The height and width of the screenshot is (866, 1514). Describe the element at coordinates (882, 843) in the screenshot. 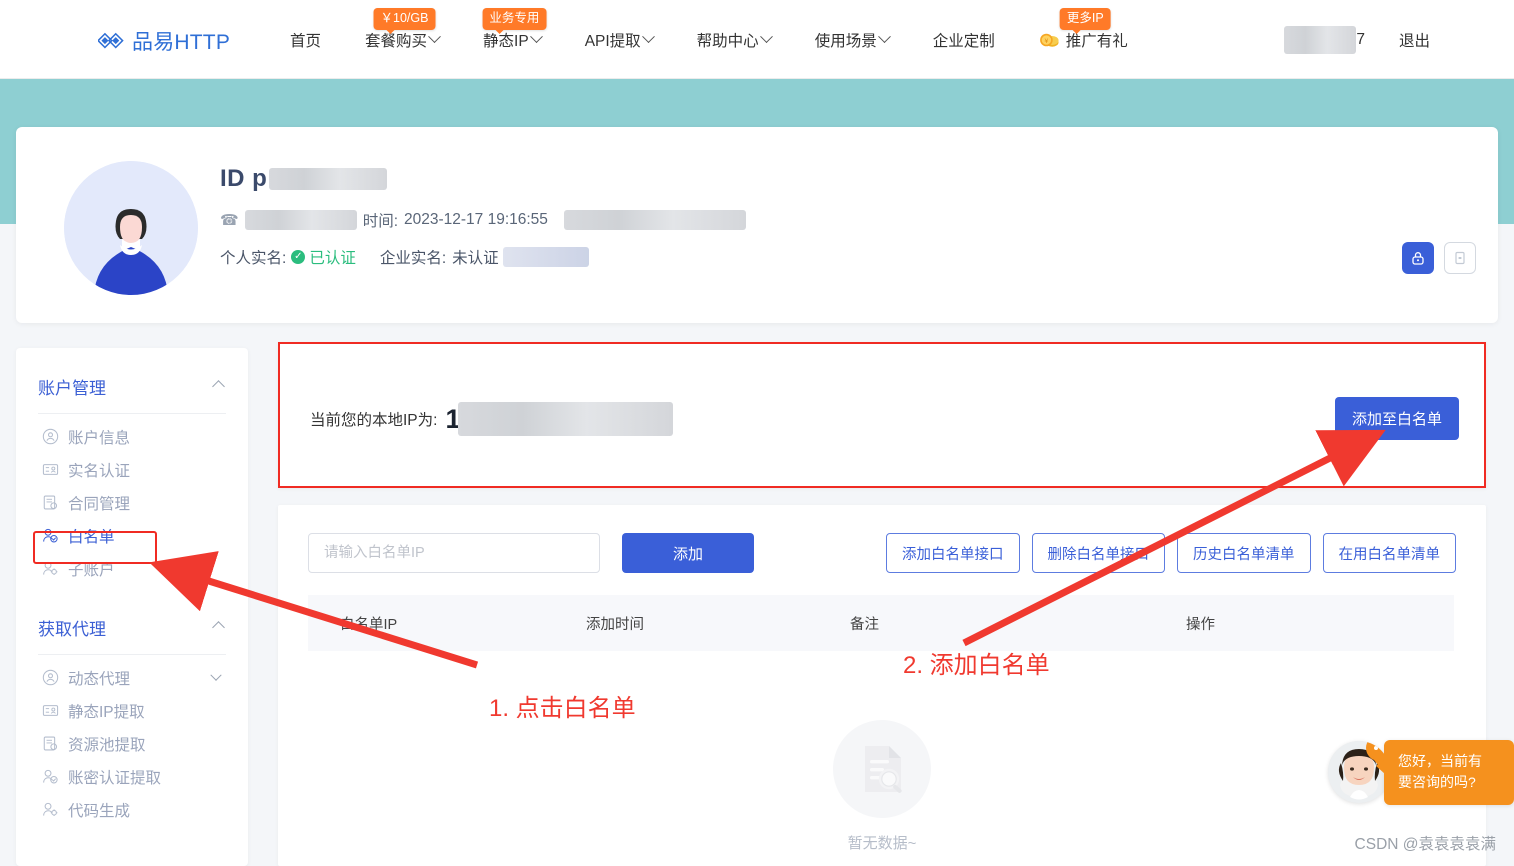

I see `empty-state-text: 暂无数据~` at that location.